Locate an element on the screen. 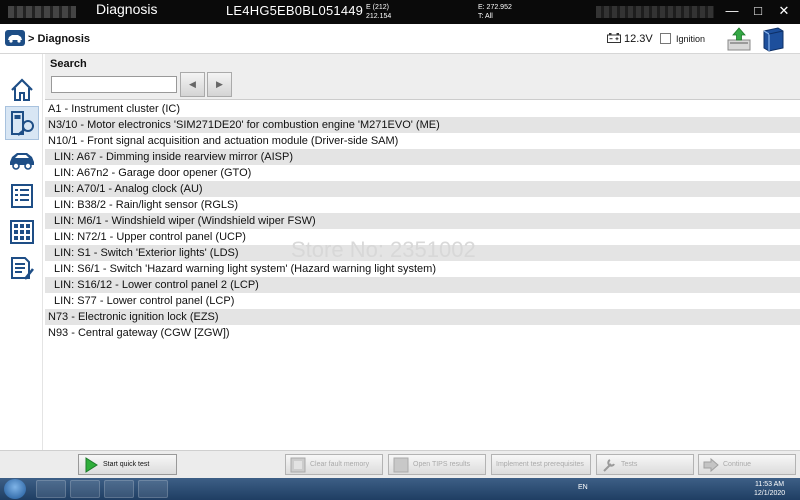  search-input is located at coordinates (114, 84).